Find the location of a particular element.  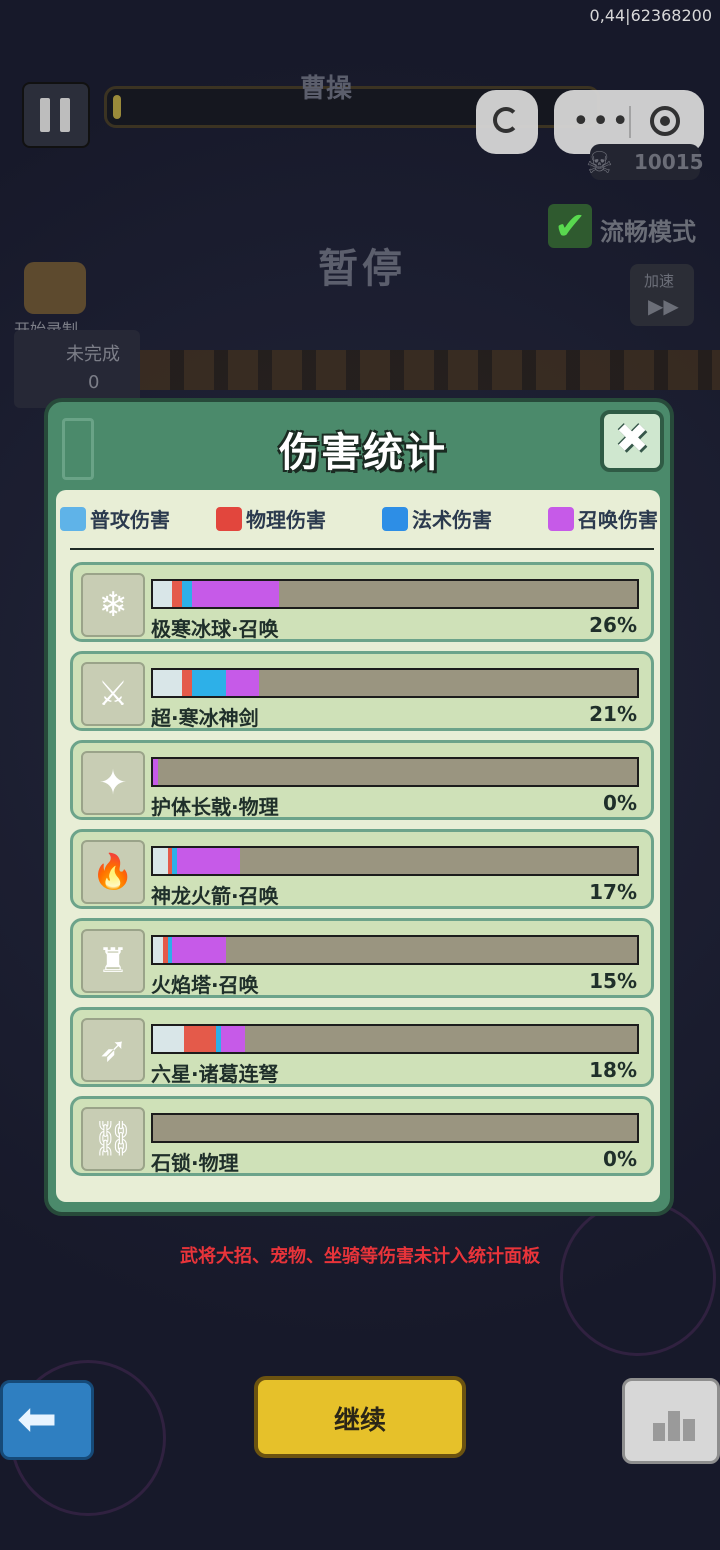

continue-button: 继续 is located at coordinates (360, 1417).